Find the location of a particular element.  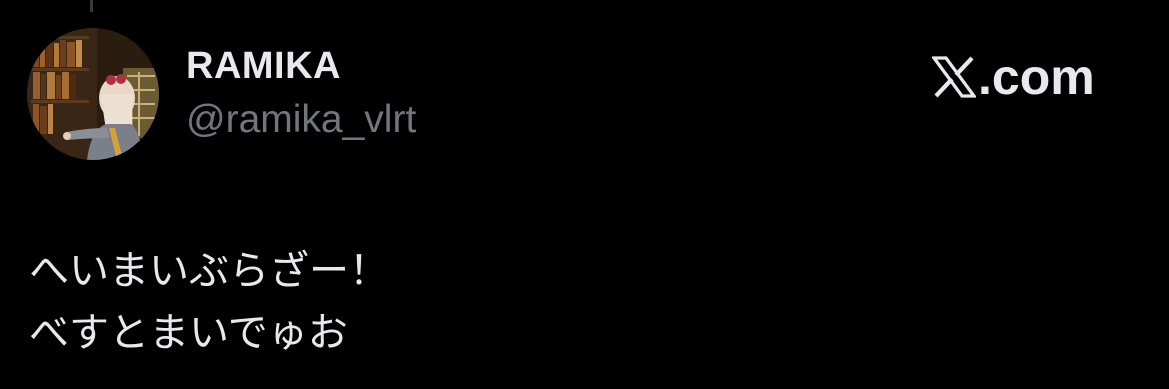

post-text-line: べすとまいでゅお is located at coordinates (188, 333).